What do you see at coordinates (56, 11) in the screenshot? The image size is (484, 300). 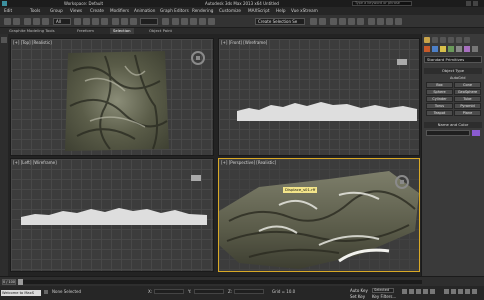 I see `menu-group: Group` at bounding box center [56, 11].